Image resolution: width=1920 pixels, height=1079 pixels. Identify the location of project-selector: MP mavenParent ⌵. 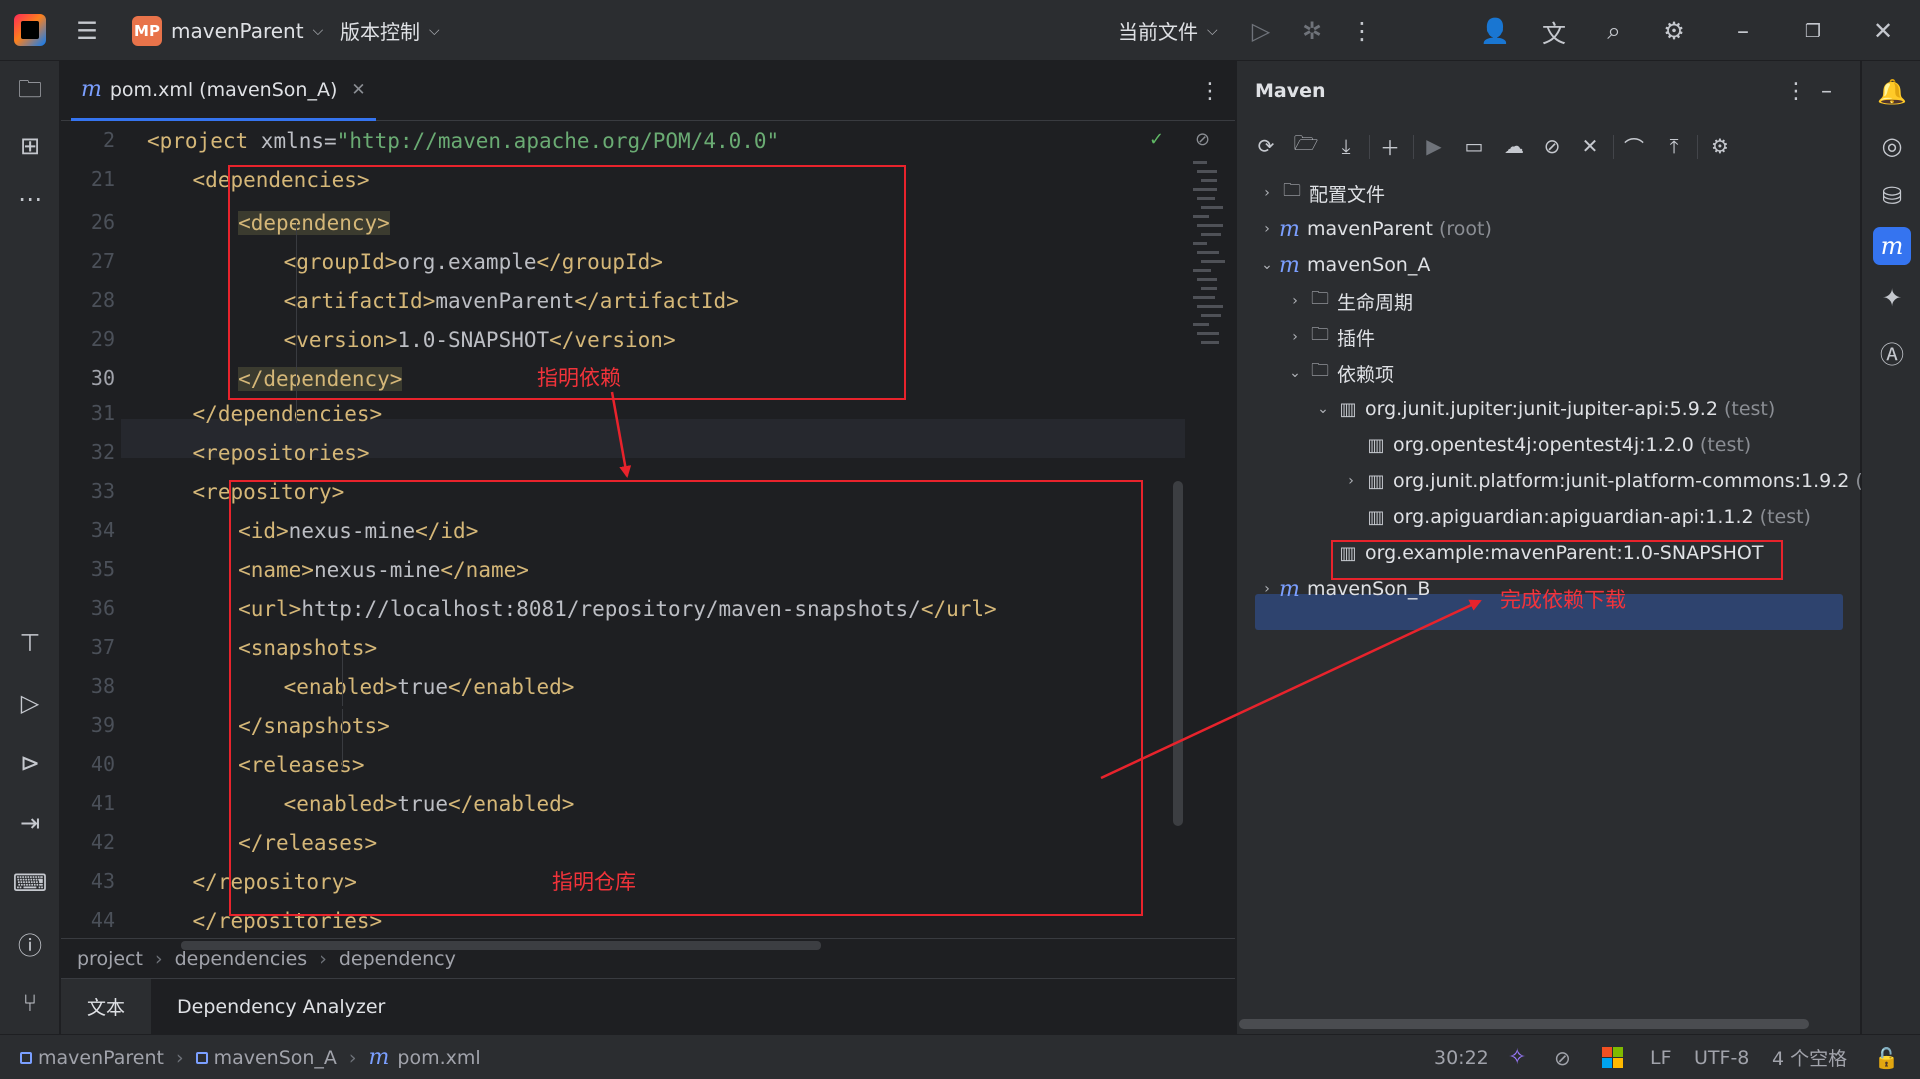
(227, 30).